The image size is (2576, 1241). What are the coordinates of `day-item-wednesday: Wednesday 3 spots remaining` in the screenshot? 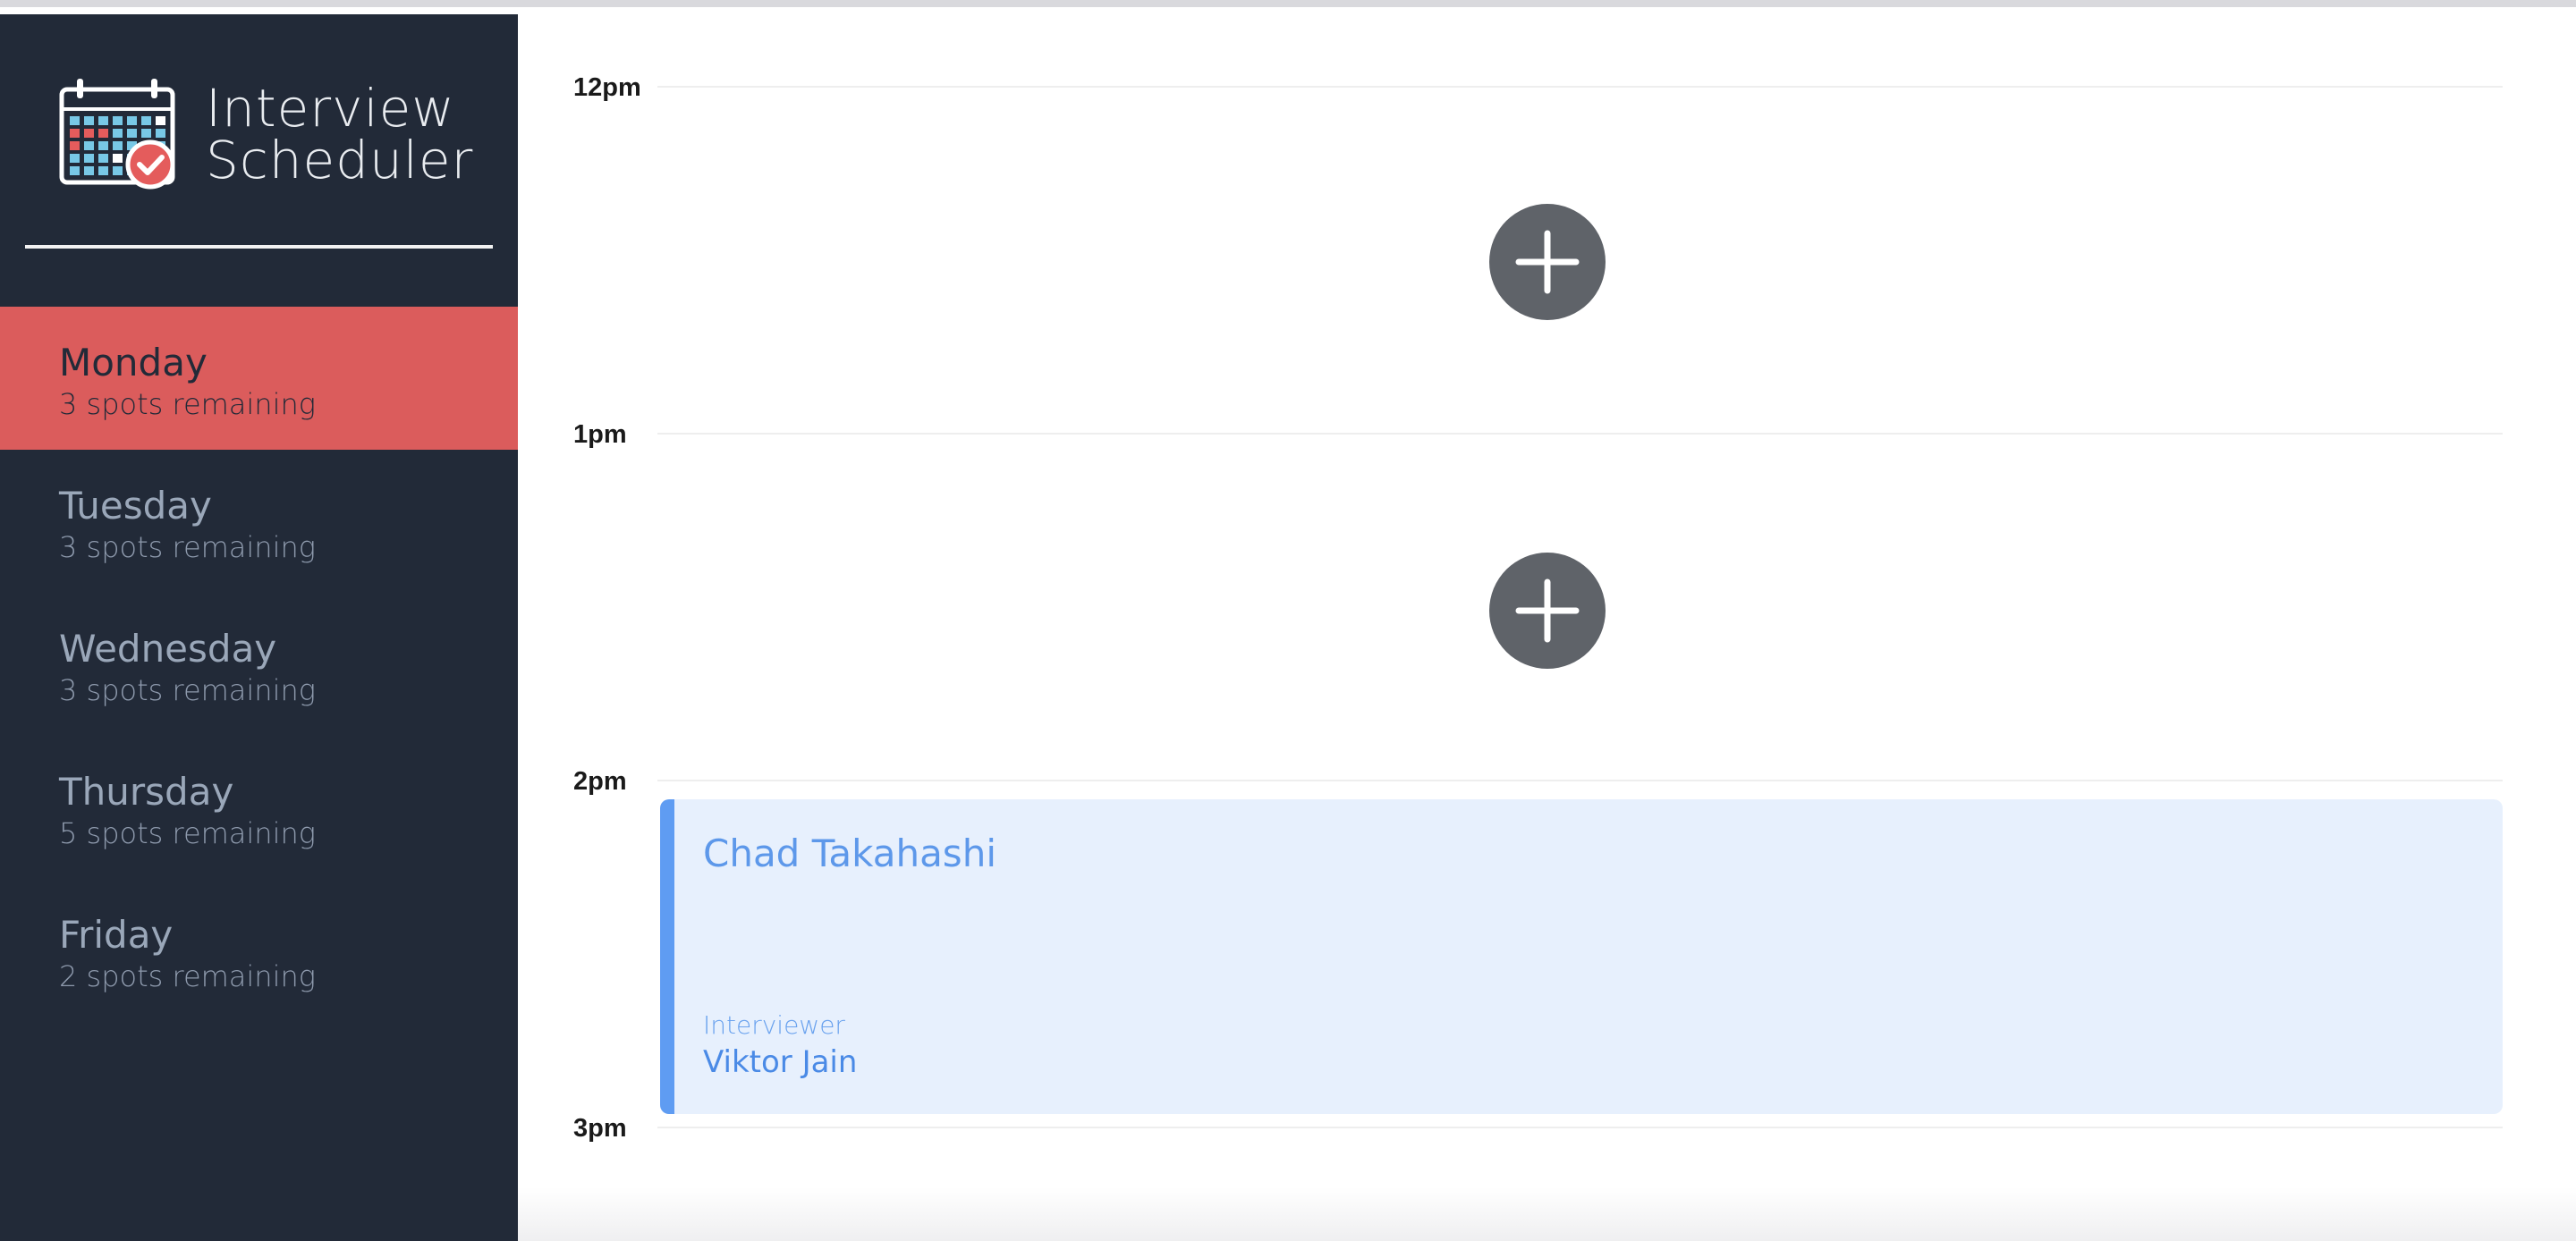 It's located at (259, 664).